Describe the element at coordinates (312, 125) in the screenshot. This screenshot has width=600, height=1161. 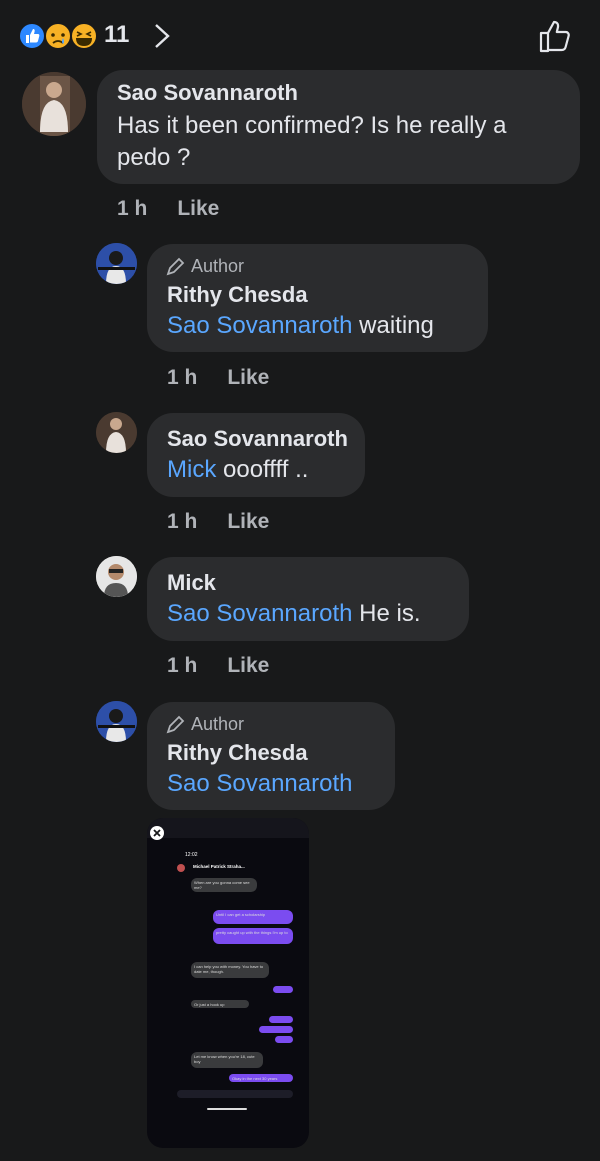
I see `comment-text: Has it been confirmed? Is he really a` at that location.